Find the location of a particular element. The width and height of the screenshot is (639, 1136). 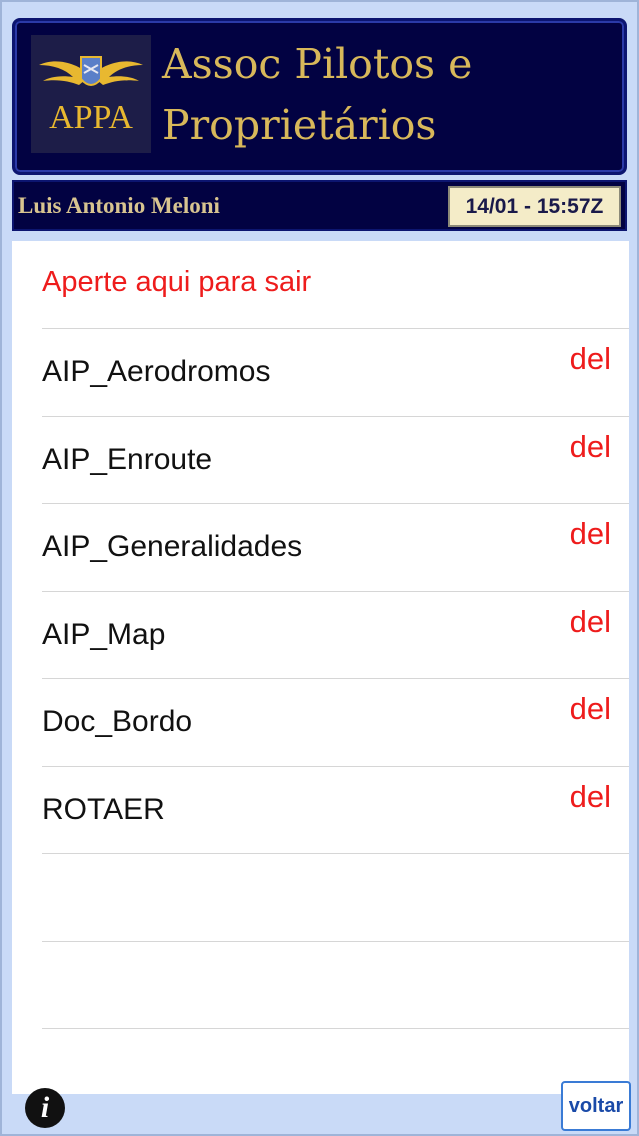

list-item-aip-generalidades: AIP_Generalidades is located at coordinates (172, 547).